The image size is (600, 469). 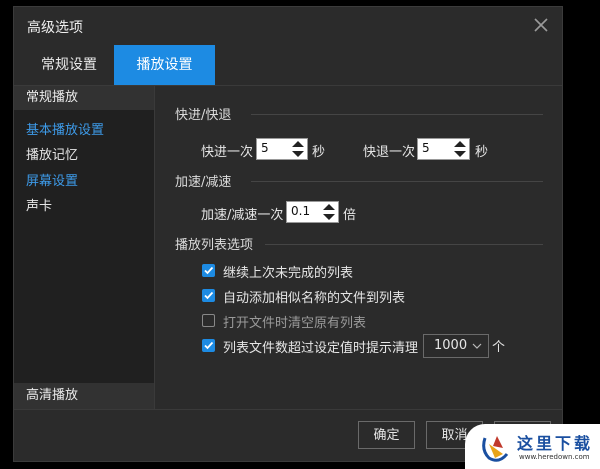 I want to click on speed-unit: 倍, so click(x=350, y=215).